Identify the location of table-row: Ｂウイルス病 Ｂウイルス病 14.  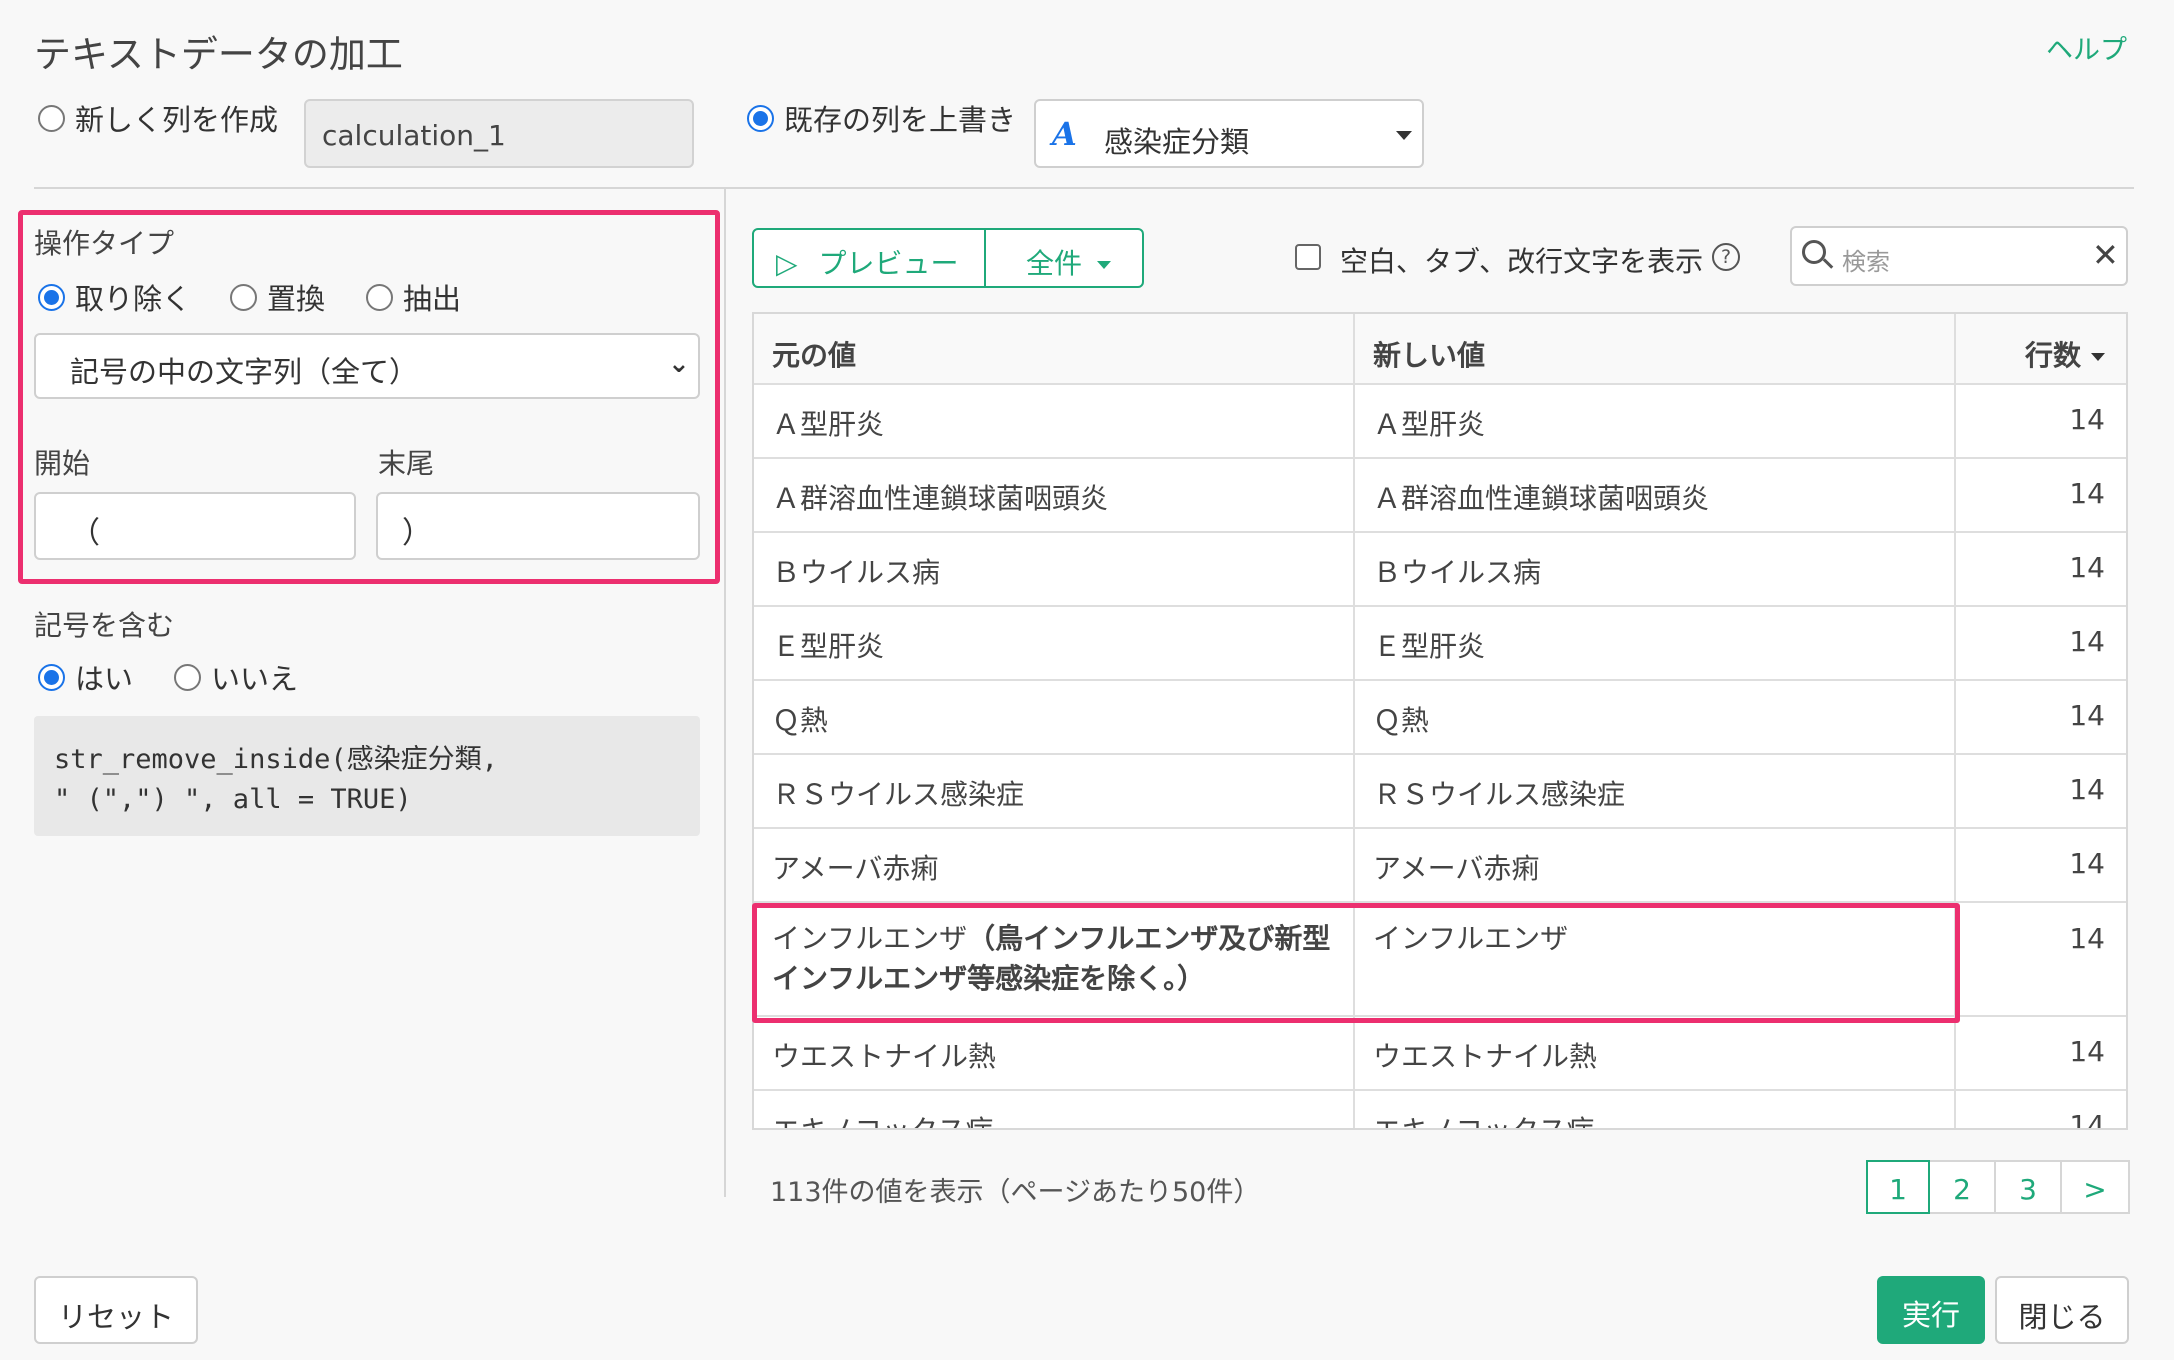
(1440, 569).